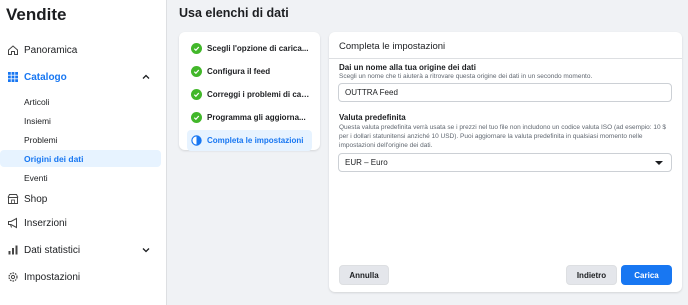 This screenshot has width=688, height=305. What do you see at coordinates (13, 77) in the screenshot?
I see `grid-icon` at bounding box center [13, 77].